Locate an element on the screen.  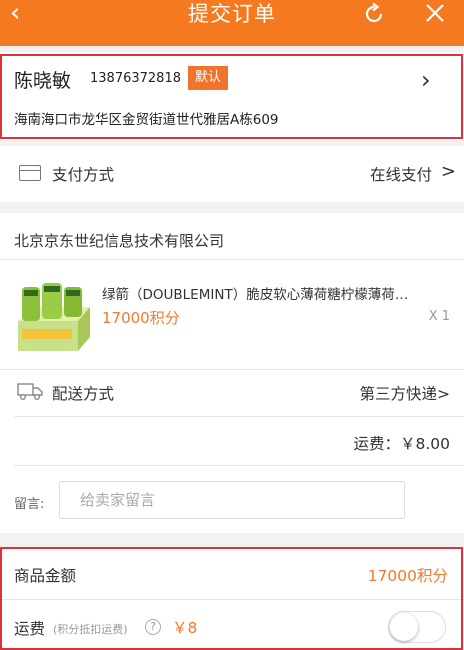
product-points: 17000积分 is located at coordinates (141, 318).